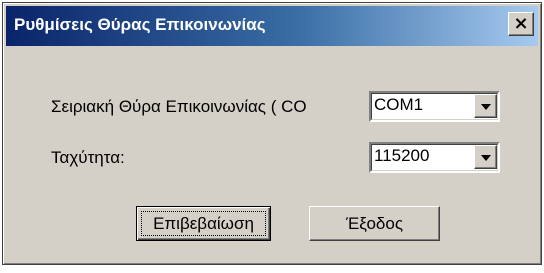  I want to click on speed-dropdown-button, so click(485, 157).